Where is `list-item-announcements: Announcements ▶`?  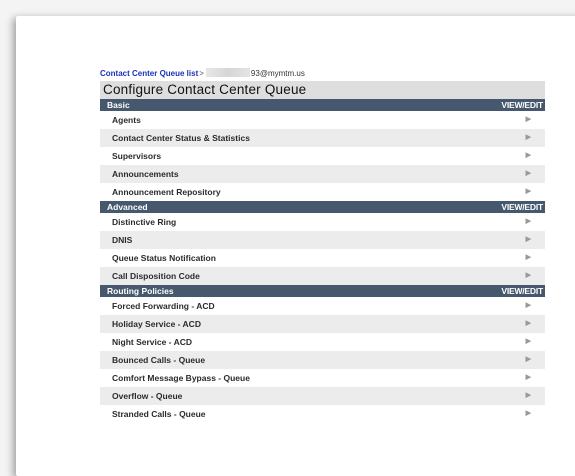
list-item-announcements: Announcements ▶ is located at coordinates (322, 174).